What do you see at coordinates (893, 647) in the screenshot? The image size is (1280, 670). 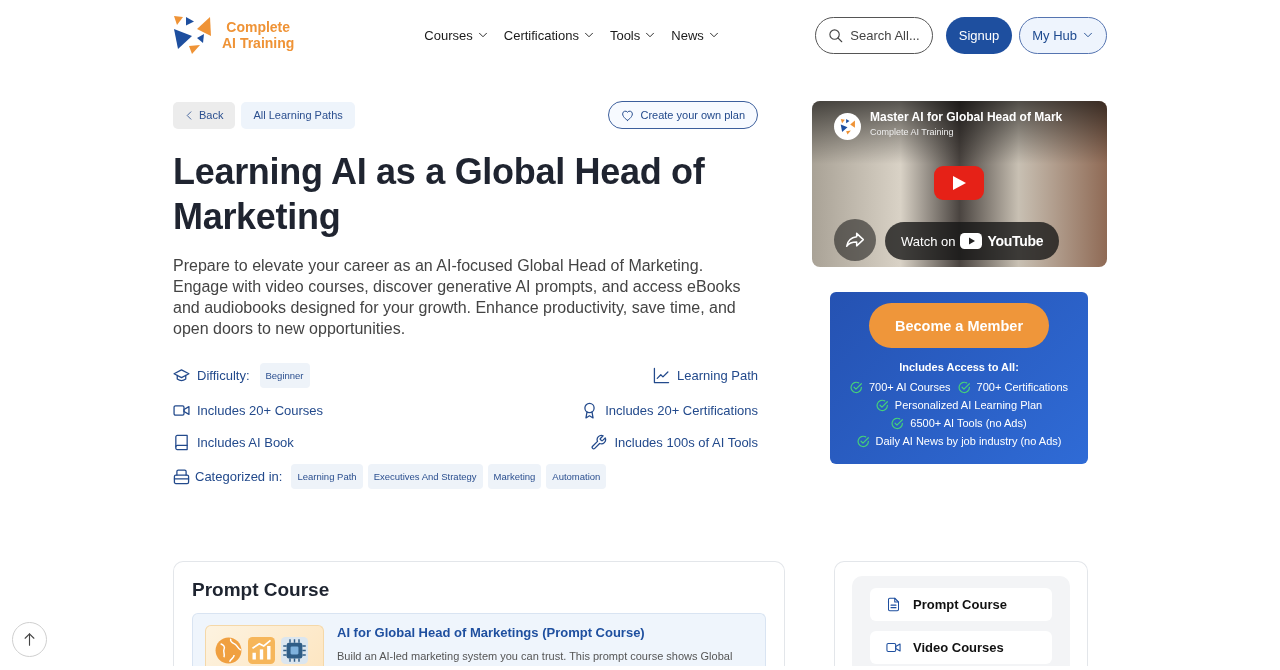 I see `video-camera-icon` at bounding box center [893, 647].